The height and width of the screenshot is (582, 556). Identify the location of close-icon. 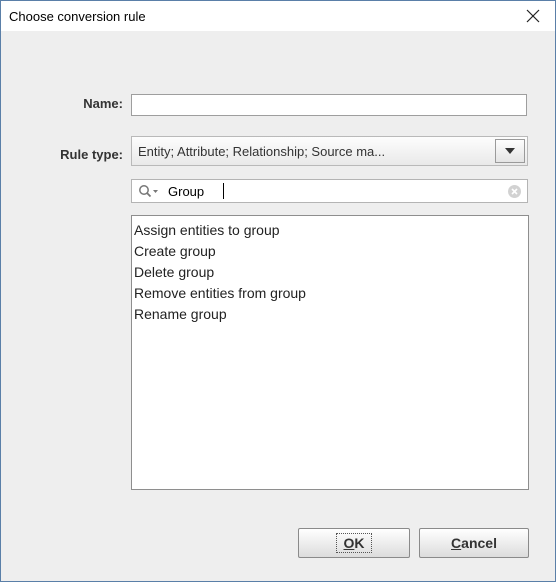
(533, 16).